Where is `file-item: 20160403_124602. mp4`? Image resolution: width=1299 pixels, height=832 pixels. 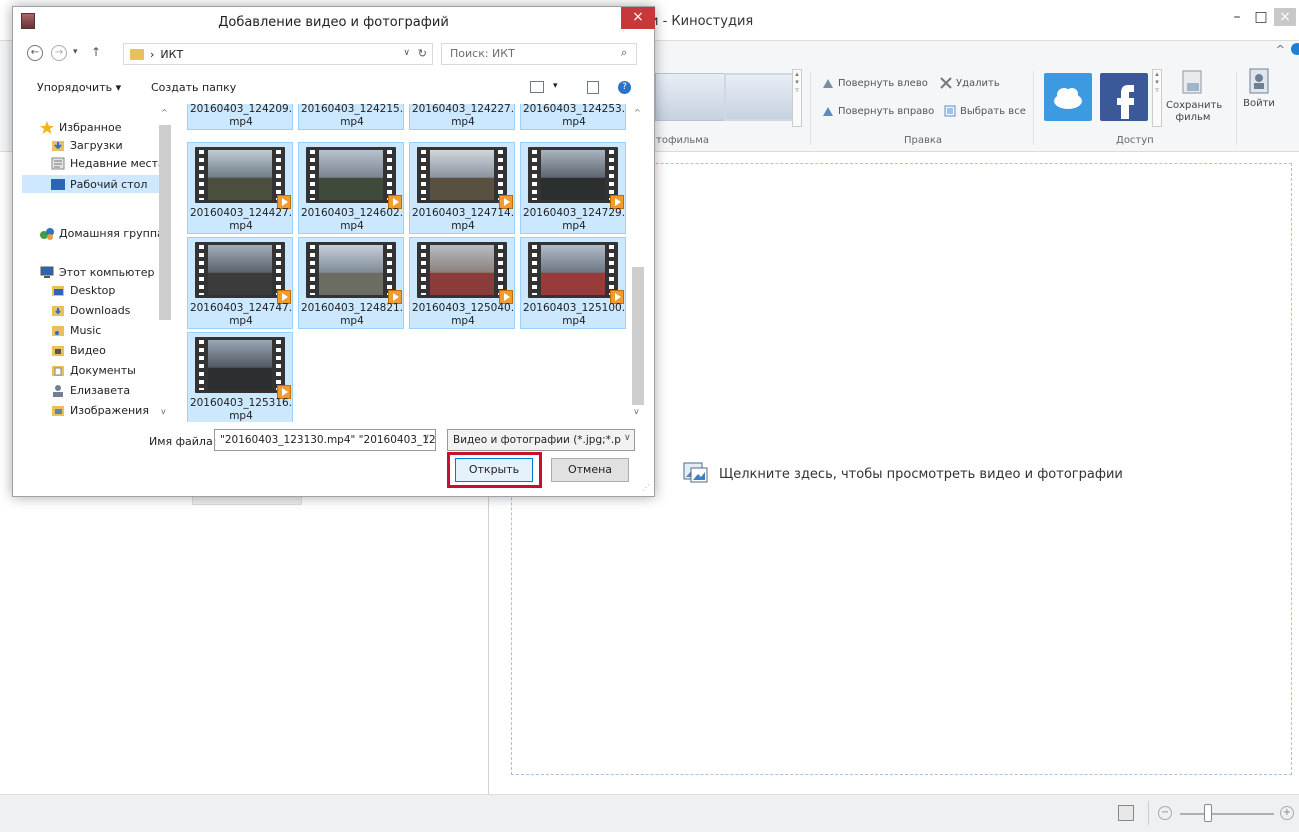 file-item: 20160403_124602. mp4 is located at coordinates (351, 188).